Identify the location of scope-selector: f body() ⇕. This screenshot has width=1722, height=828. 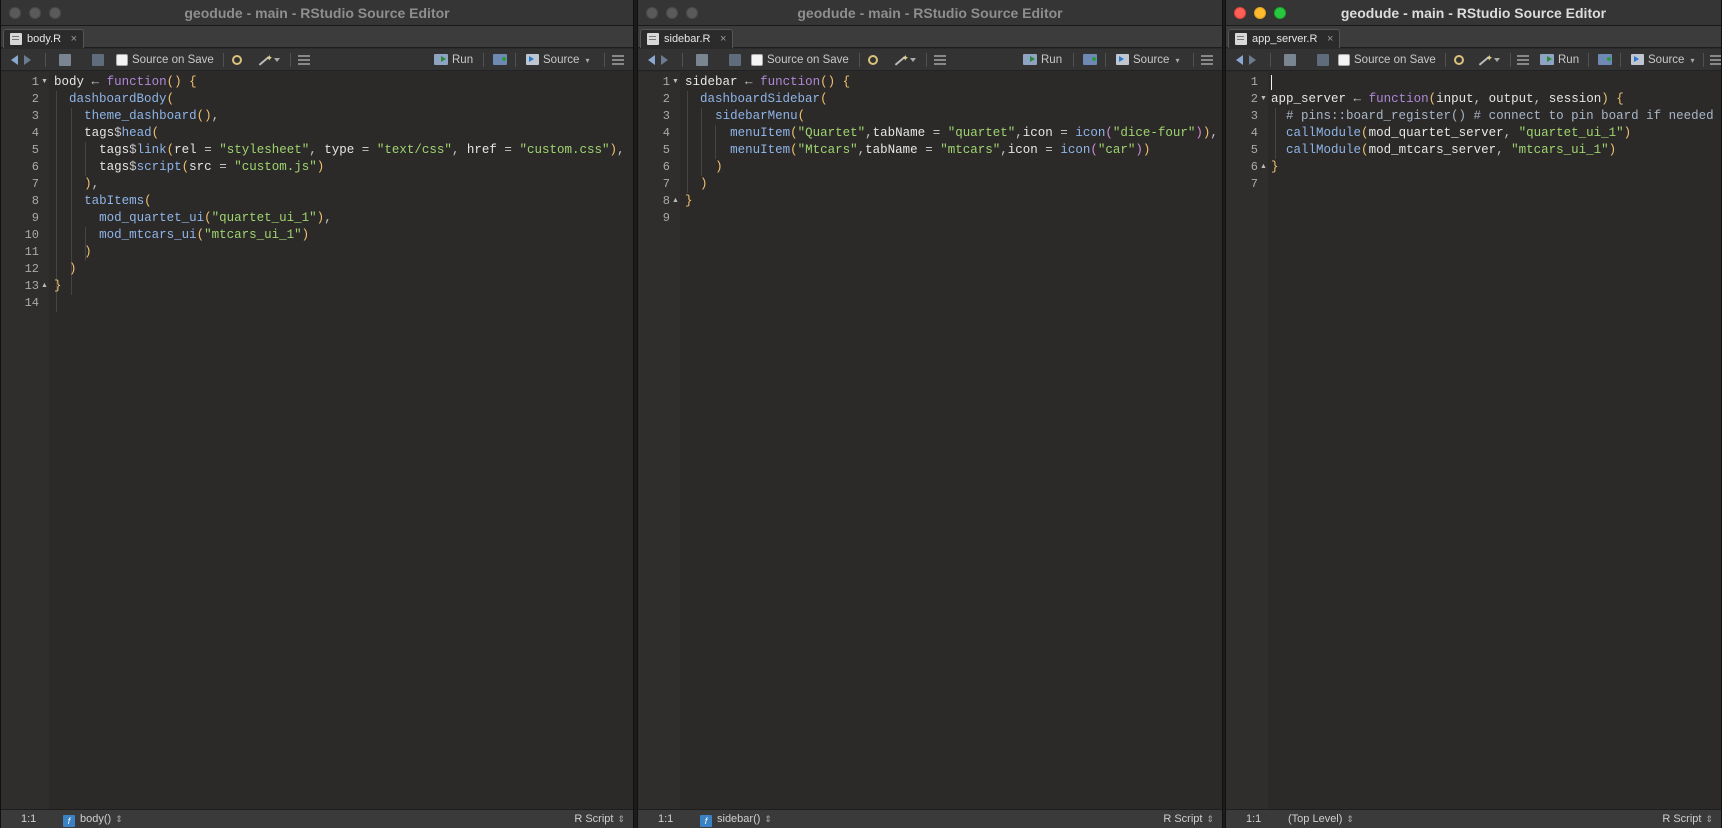
(93, 819).